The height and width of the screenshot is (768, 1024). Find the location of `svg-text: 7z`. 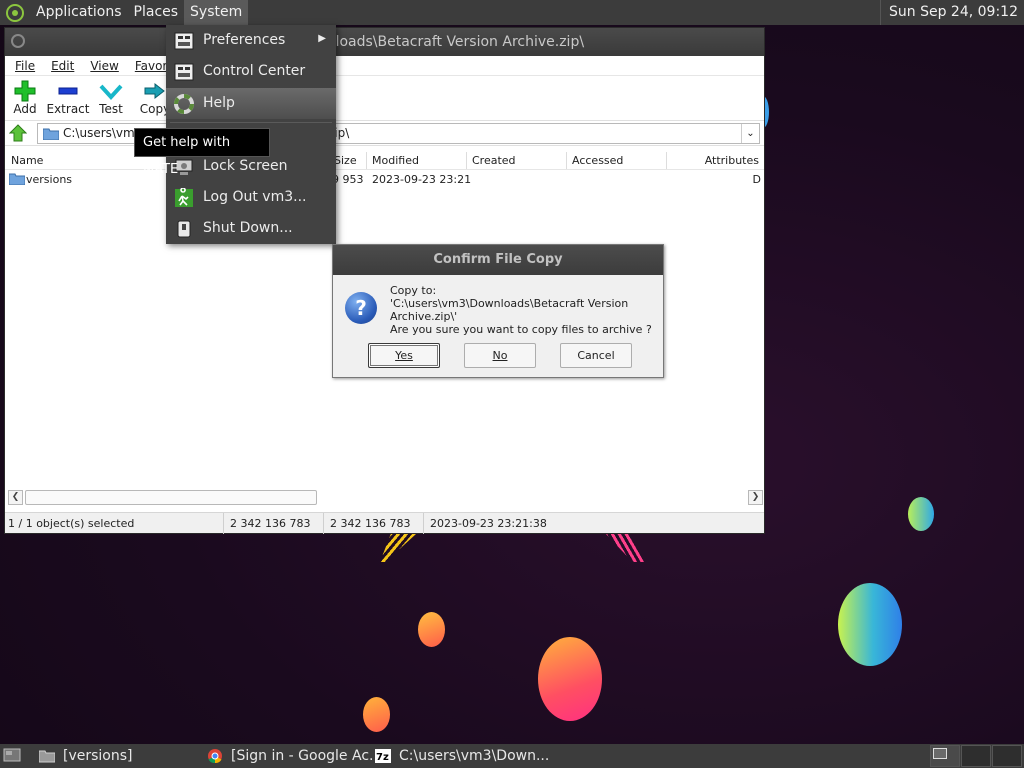

svg-text: 7z is located at coordinates (382, 757).